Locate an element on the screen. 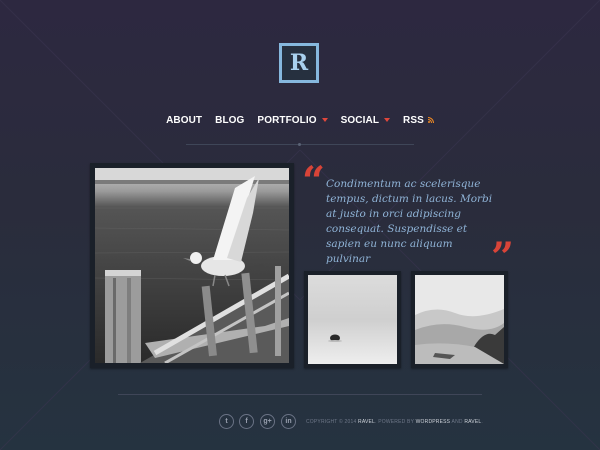 This screenshot has width=600, height=450. footer-link-ravel-theme: RAVEL is located at coordinates (472, 422).